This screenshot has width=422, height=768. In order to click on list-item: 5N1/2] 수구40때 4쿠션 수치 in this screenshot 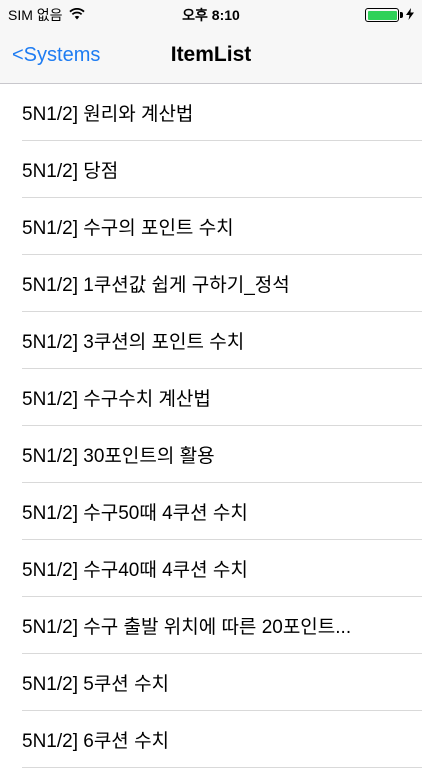, I will do `click(211, 568)`.